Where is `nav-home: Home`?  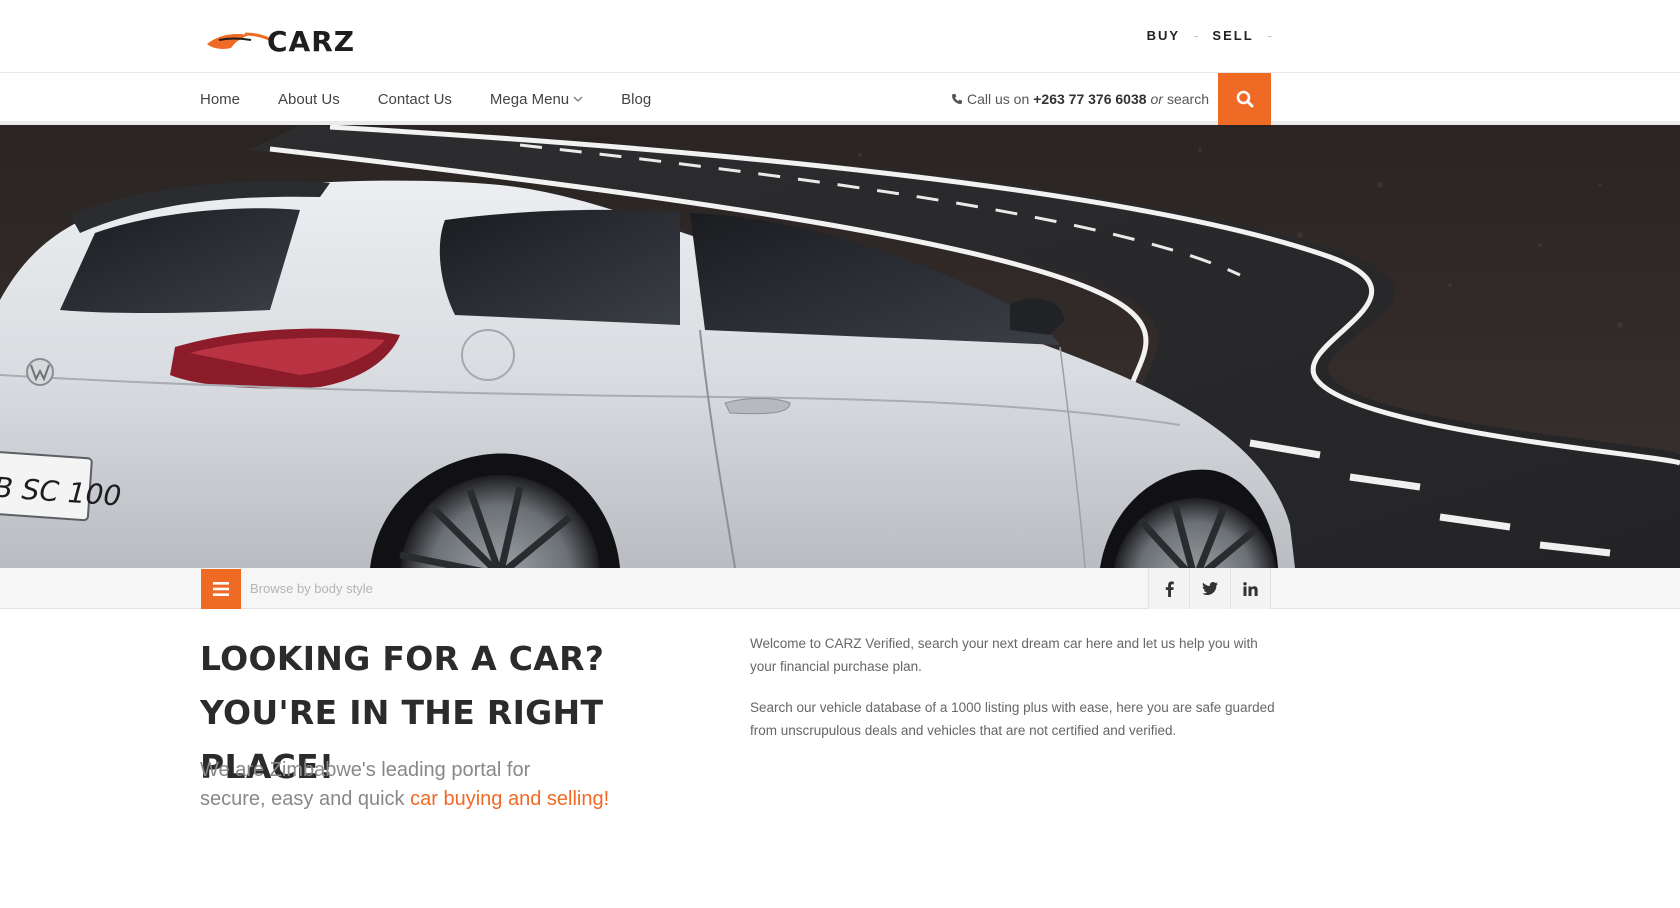
nav-home: Home is located at coordinates (220, 99).